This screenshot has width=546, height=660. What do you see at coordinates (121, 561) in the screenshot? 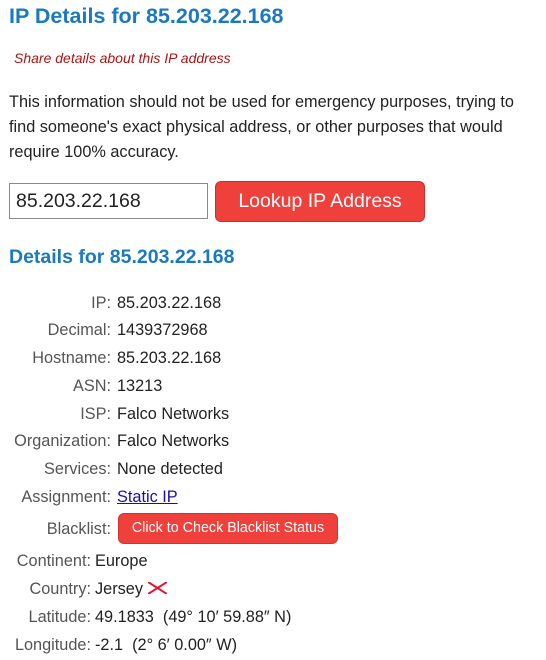
I see `continent-value: Europe` at bounding box center [121, 561].